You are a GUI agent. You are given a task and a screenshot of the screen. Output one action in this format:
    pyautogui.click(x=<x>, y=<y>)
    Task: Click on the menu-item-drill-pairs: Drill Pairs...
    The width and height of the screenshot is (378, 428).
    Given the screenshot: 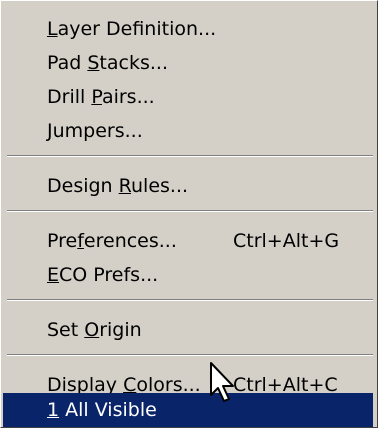 What is the action you would take?
    pyautogui.click(x=188, y=97)
    